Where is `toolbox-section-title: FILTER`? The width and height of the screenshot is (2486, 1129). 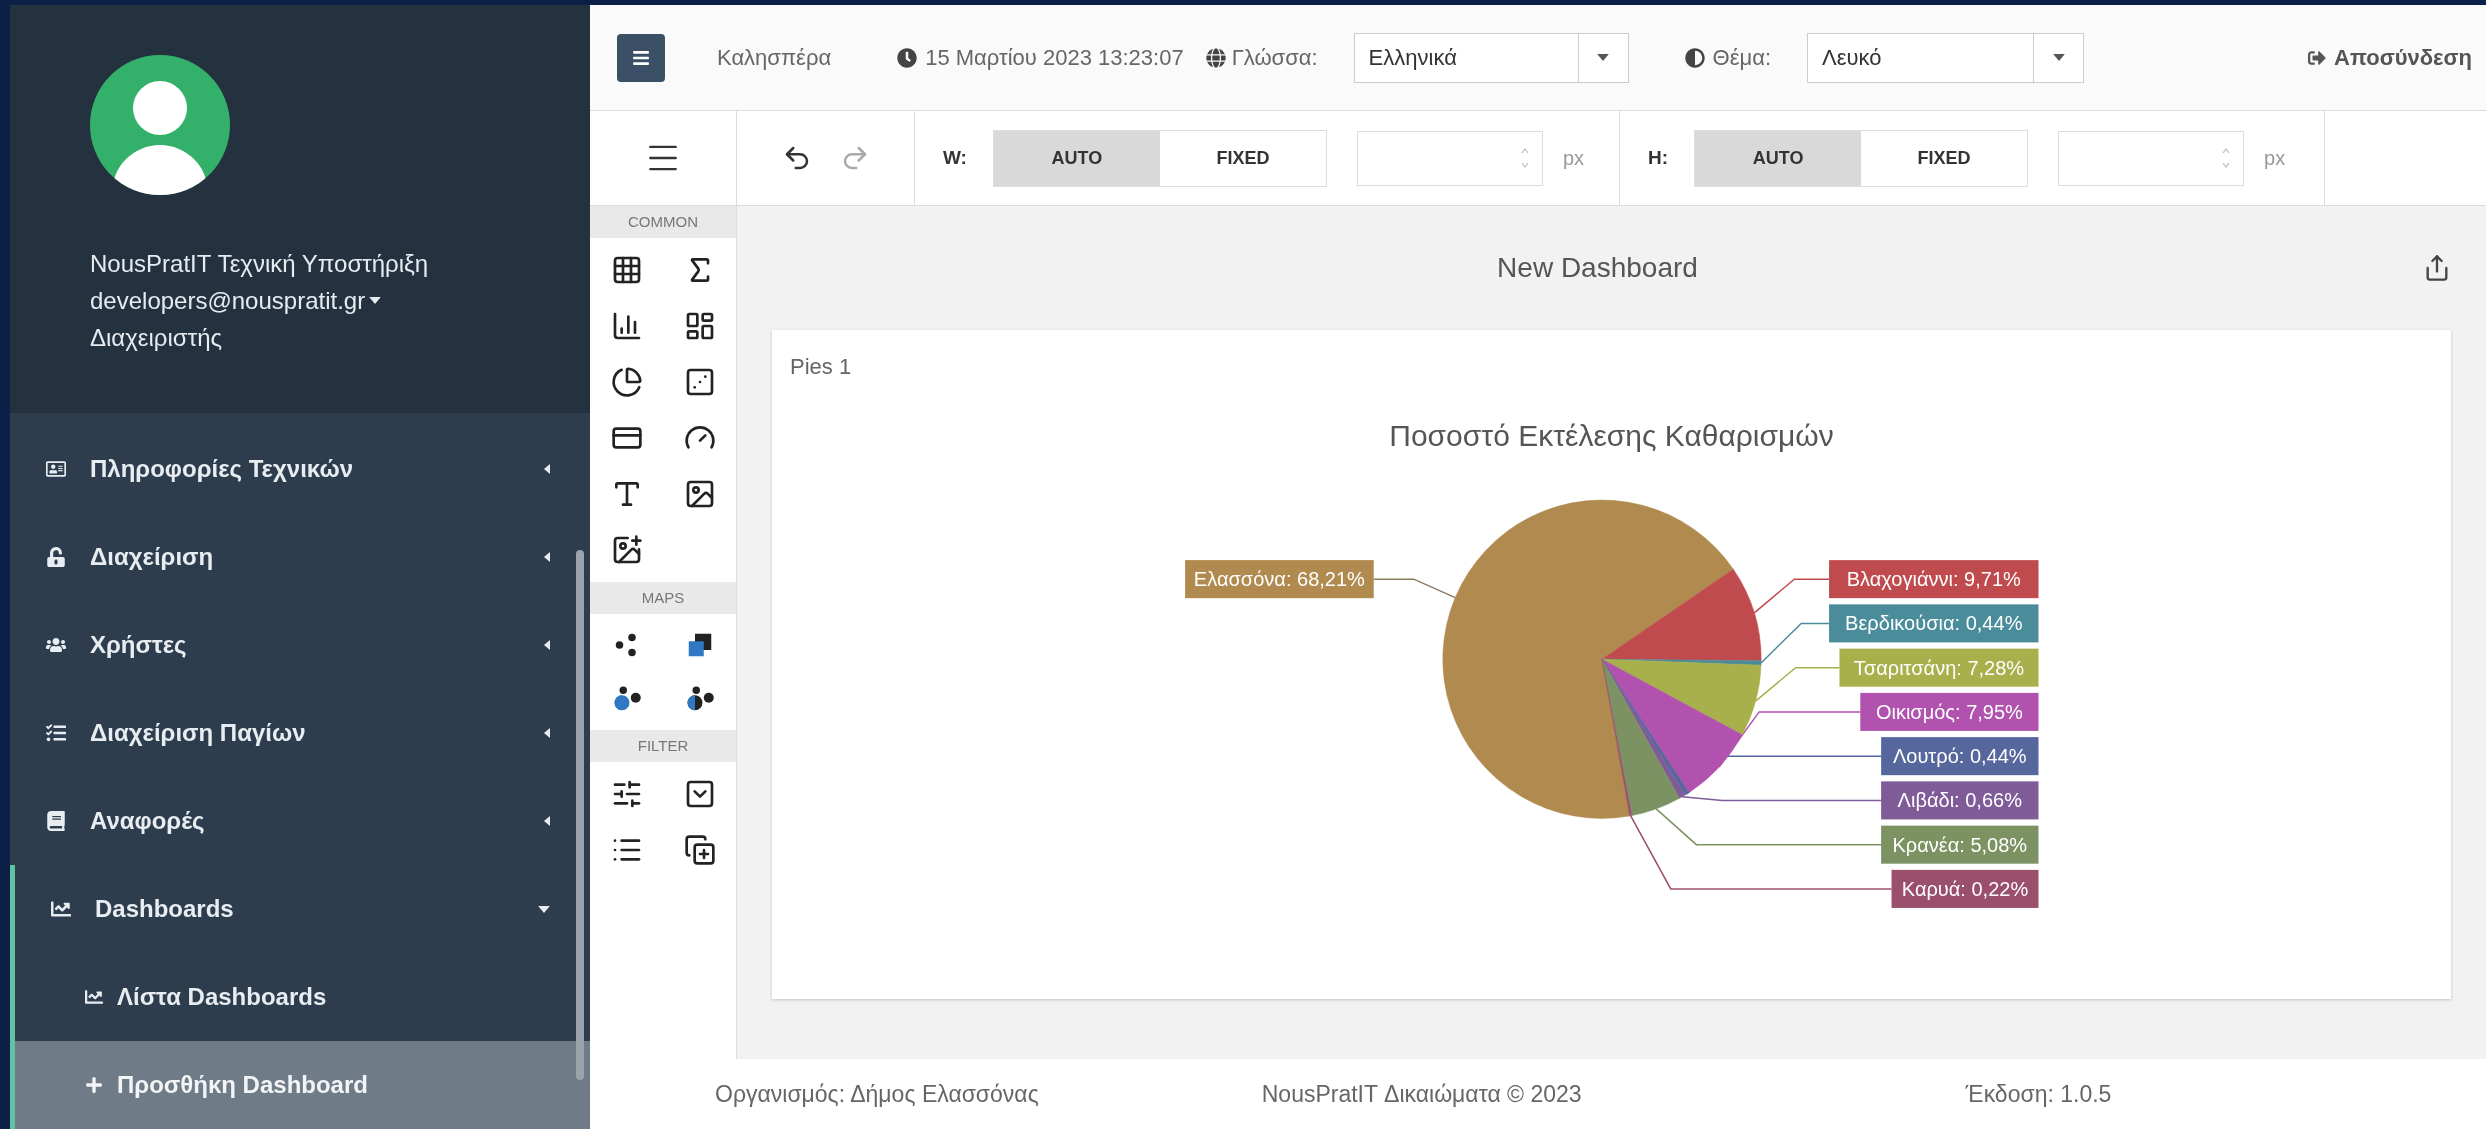 toolbox-section-title: FILTER is located at coordinates (663, 746).